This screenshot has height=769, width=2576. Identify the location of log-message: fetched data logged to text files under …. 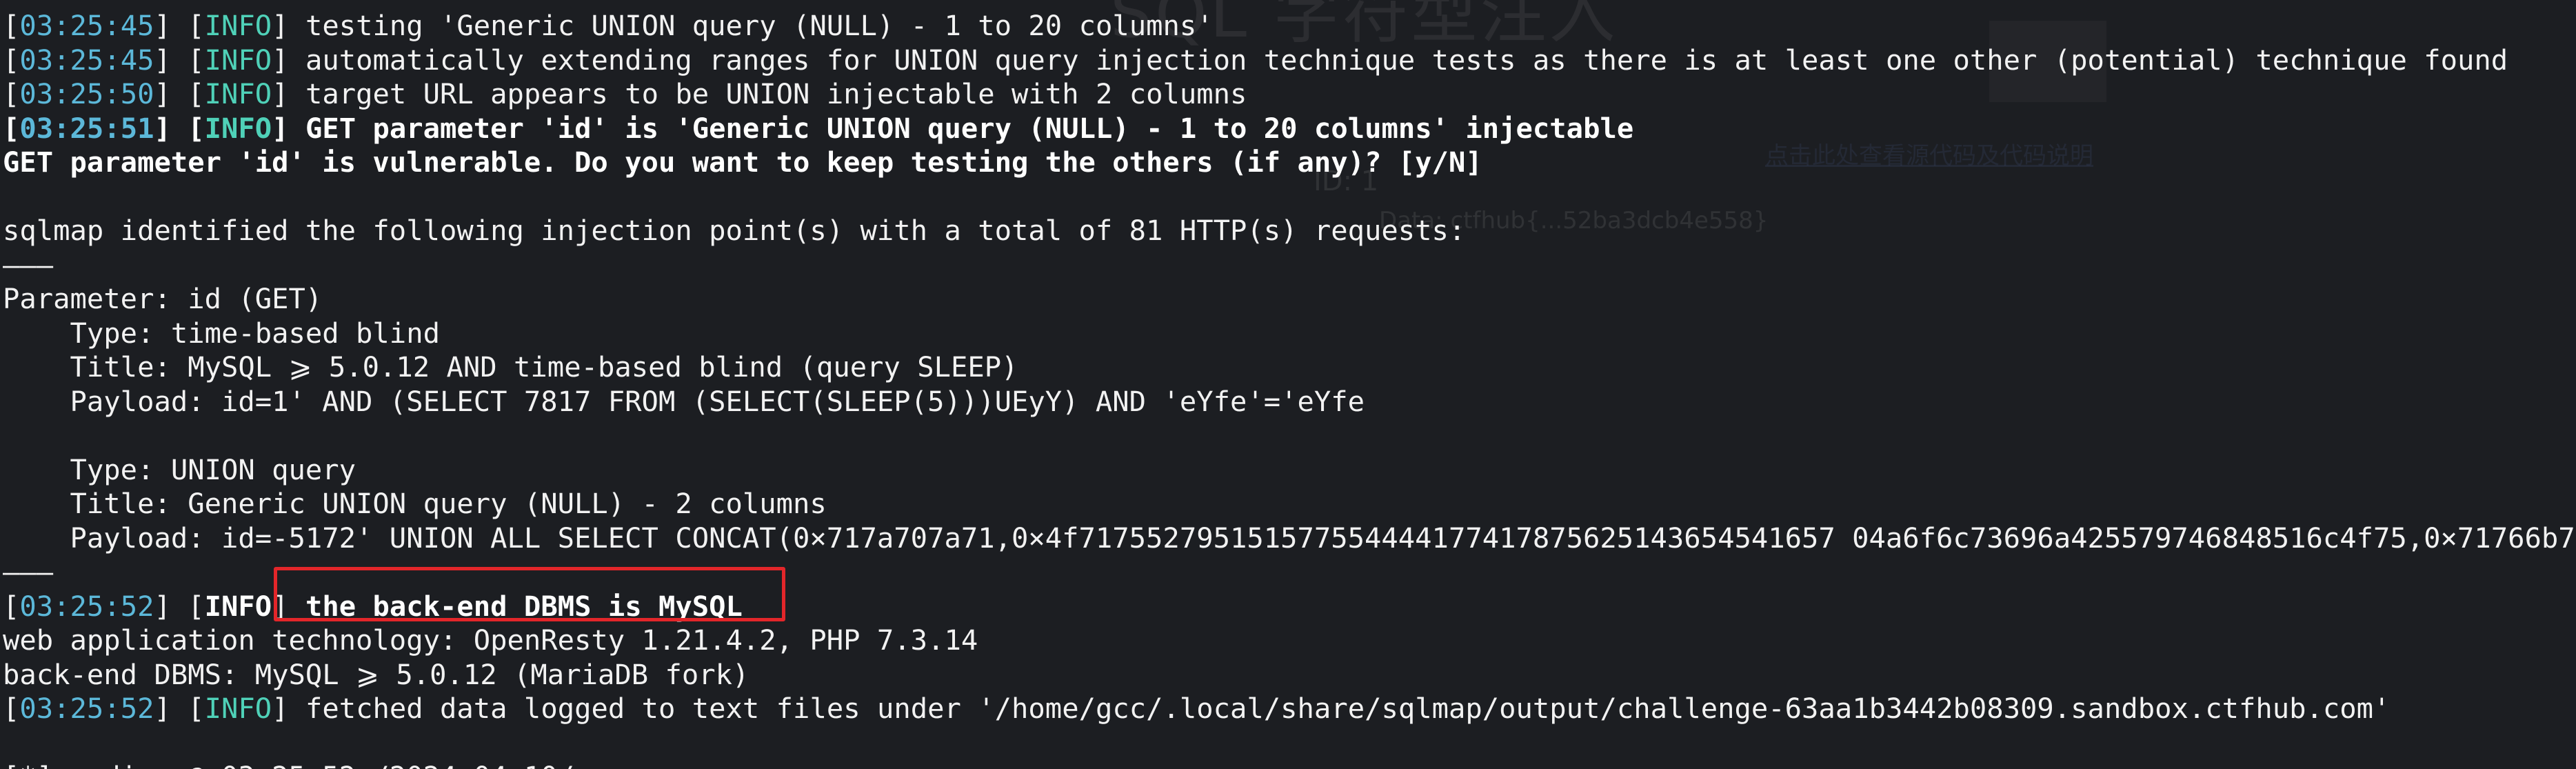
(1348, 708).